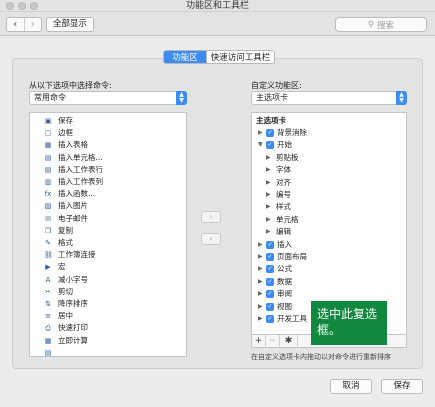 The height and width of the screenshot is (407, 435). Describe the element at coordinates (329, 183) in the screenshot. I see `ribbon-group-item: ▶ 对齐` at that location.